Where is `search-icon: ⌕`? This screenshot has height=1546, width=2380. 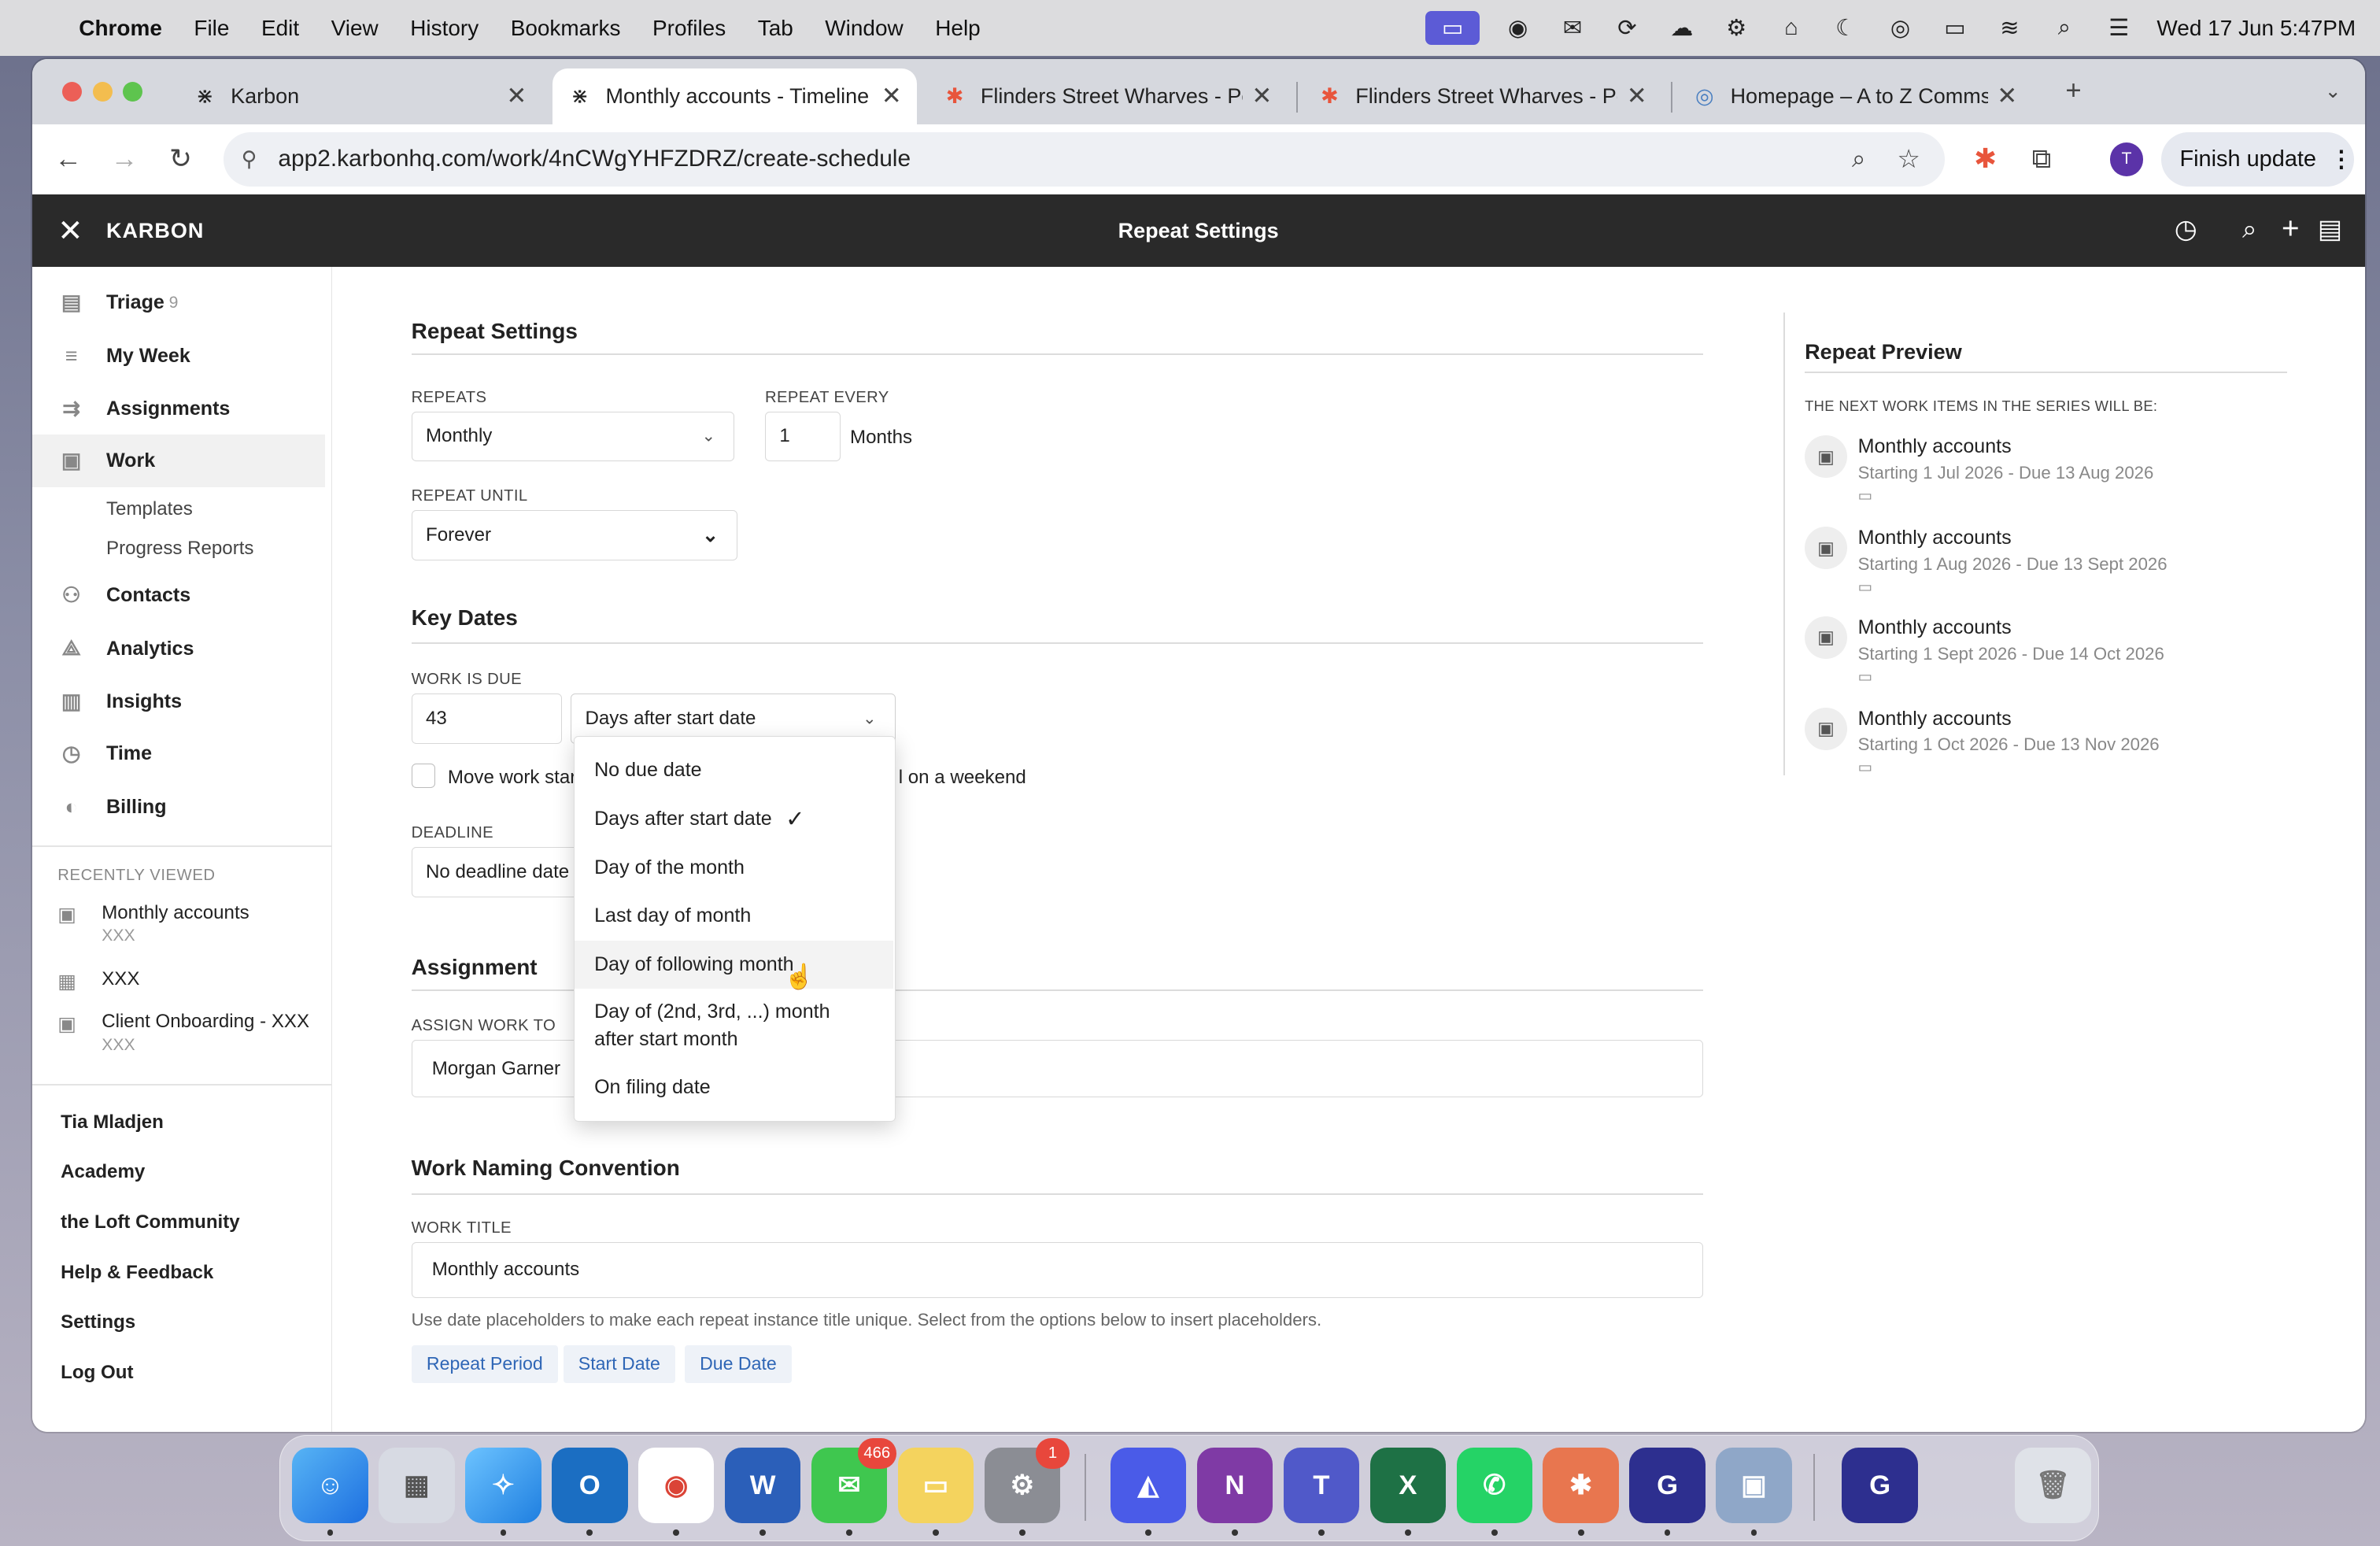 search-icon: ⌕ is located at coordinates (2249, 229).